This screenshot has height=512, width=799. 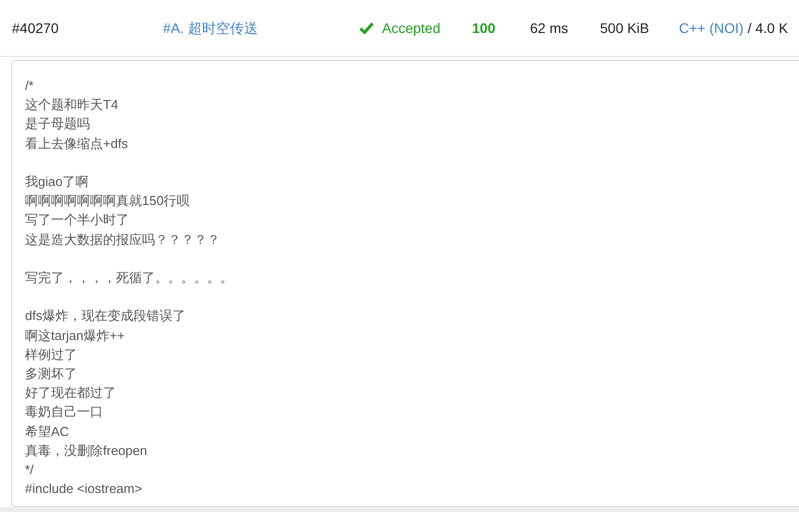 What do you see at coordinates (57, 182) in the screenshot?
I see `code-line: 我giao了啊` at bounding box center [57, 182].